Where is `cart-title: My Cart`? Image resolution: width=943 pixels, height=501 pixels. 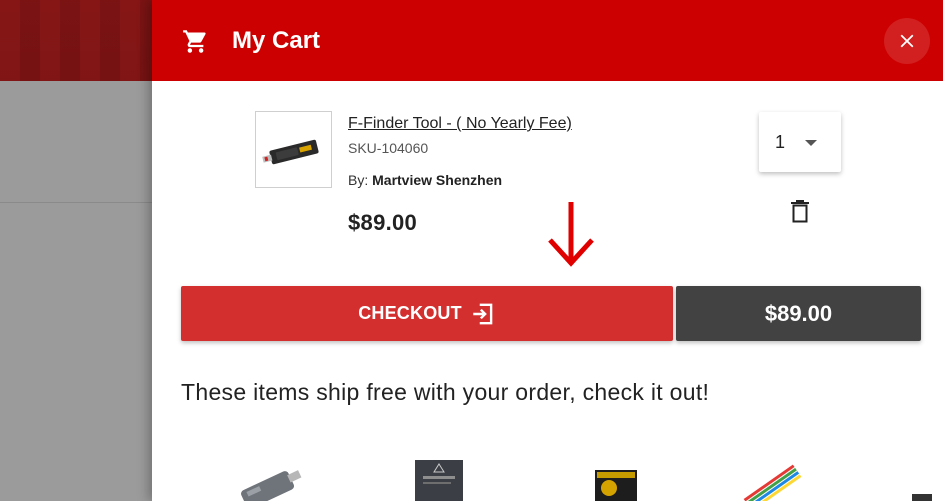 cart-title: My Cart is located at coordinates (276, 40).